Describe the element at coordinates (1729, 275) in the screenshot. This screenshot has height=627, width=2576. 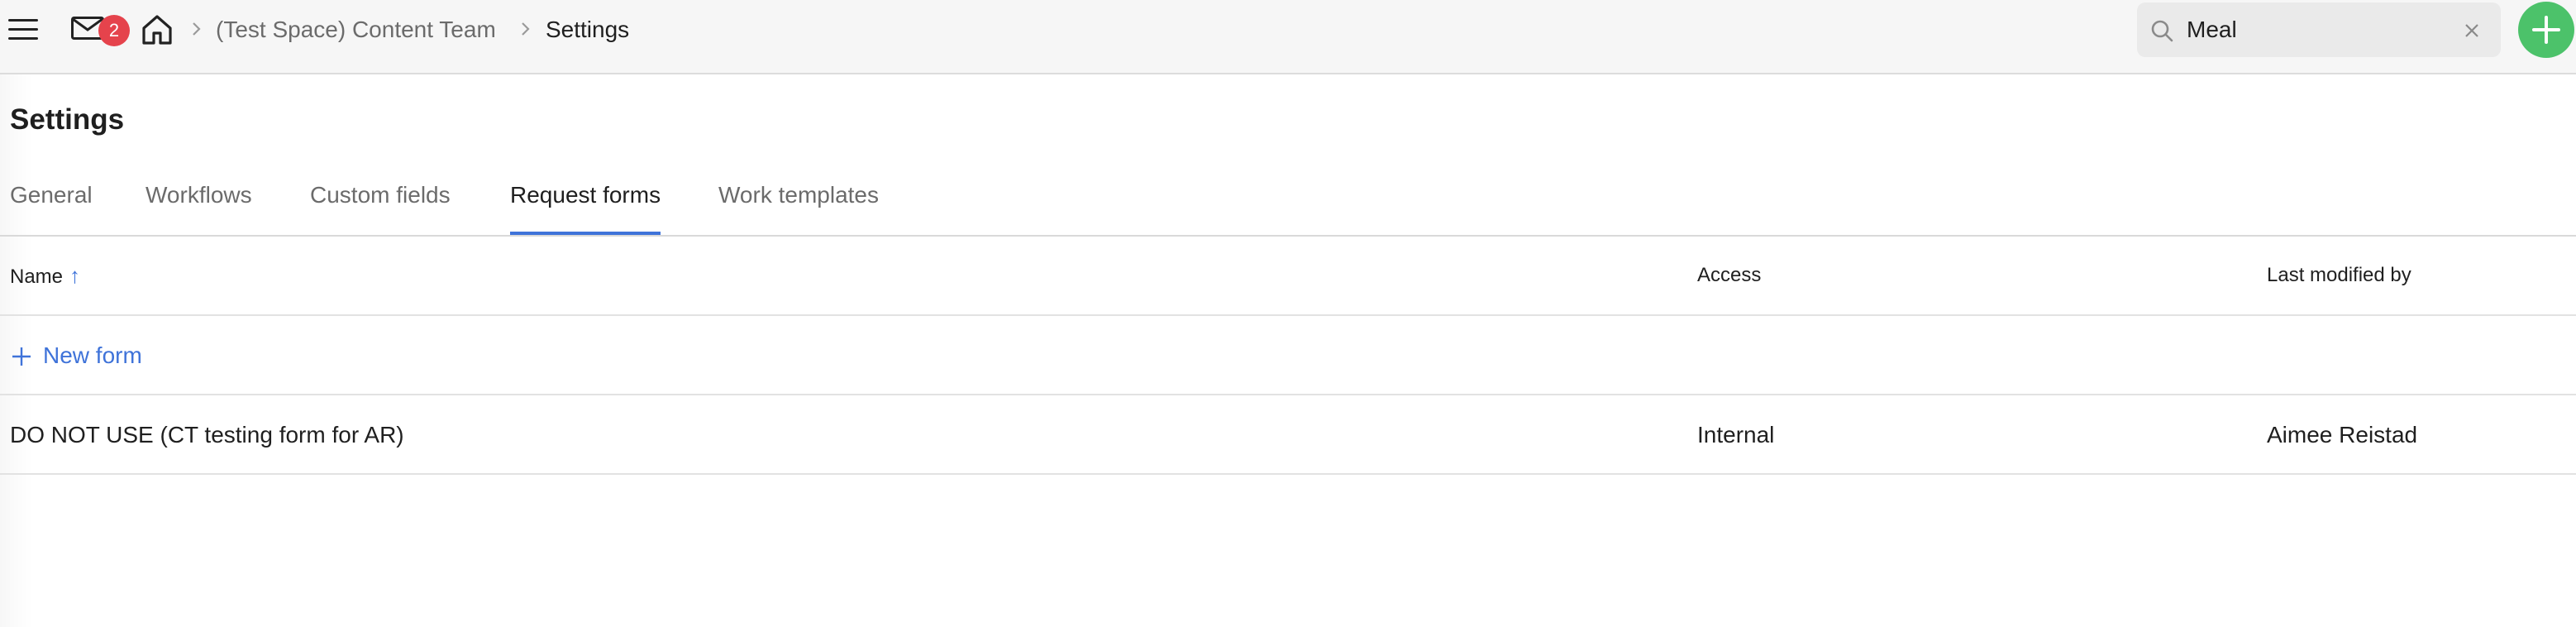
I see `column-header-access: Access` at that location.